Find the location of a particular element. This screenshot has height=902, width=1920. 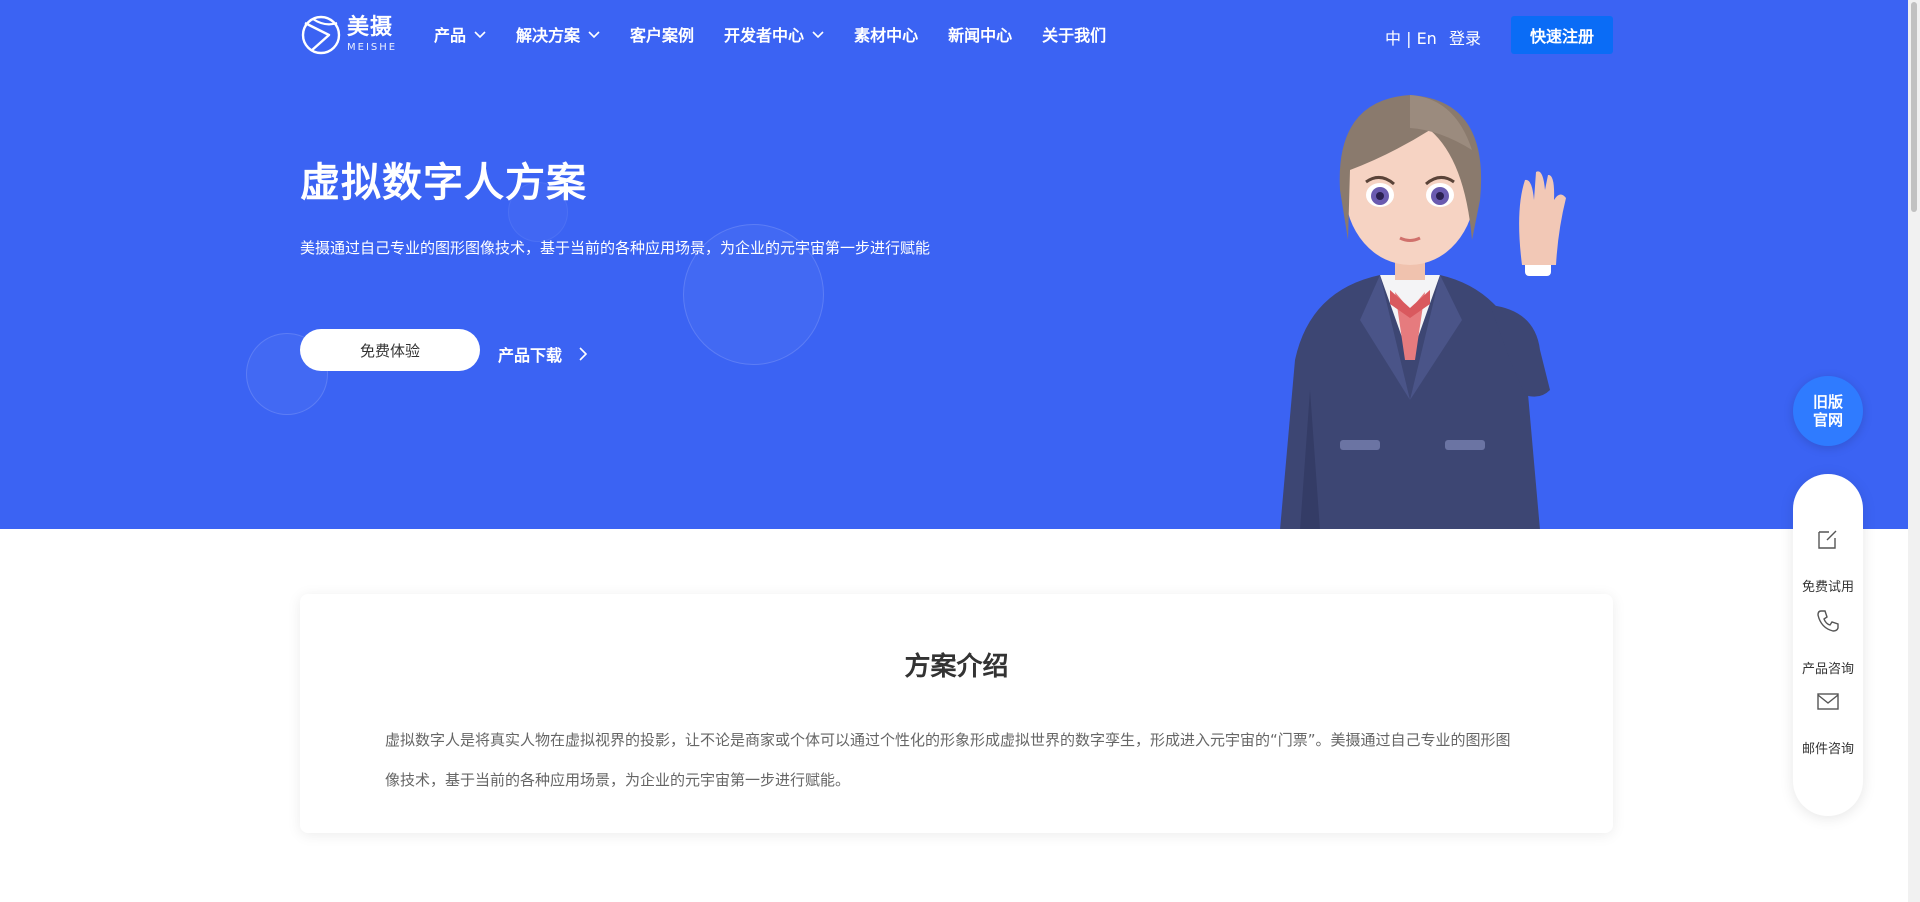

language-switch: 中 | En is located at coordinates (1411, 37).